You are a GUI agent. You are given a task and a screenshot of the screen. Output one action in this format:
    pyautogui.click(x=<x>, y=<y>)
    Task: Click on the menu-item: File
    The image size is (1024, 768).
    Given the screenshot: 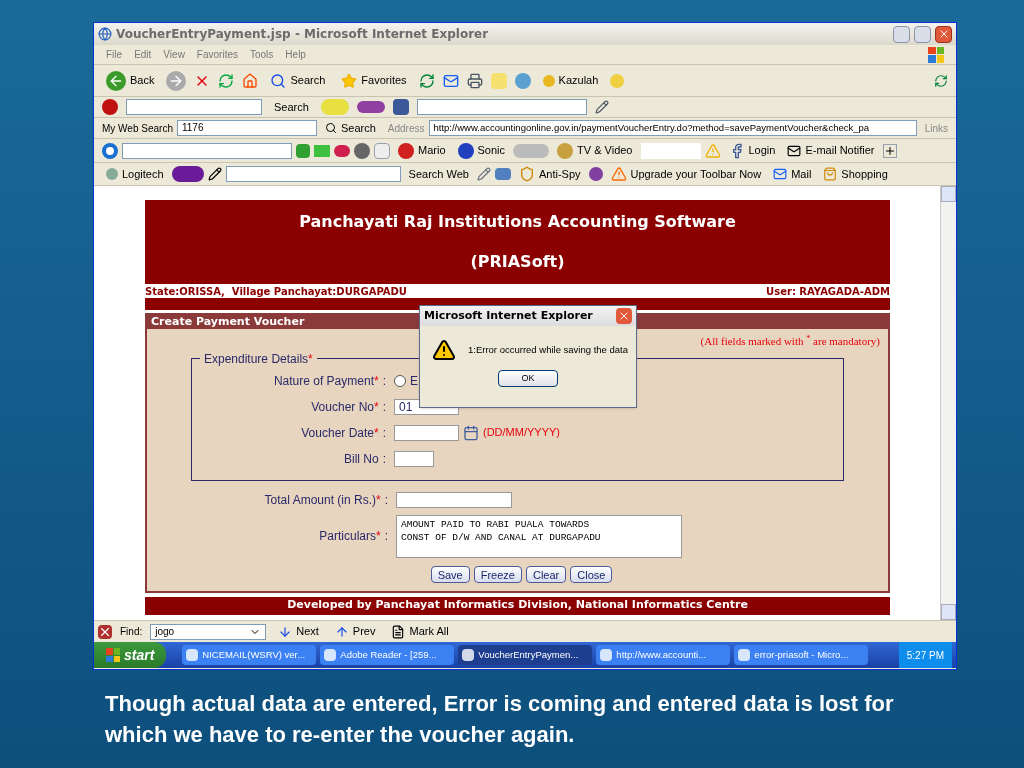 What is the action you would take?
    pyautogui.click(x=114, y=54)
    